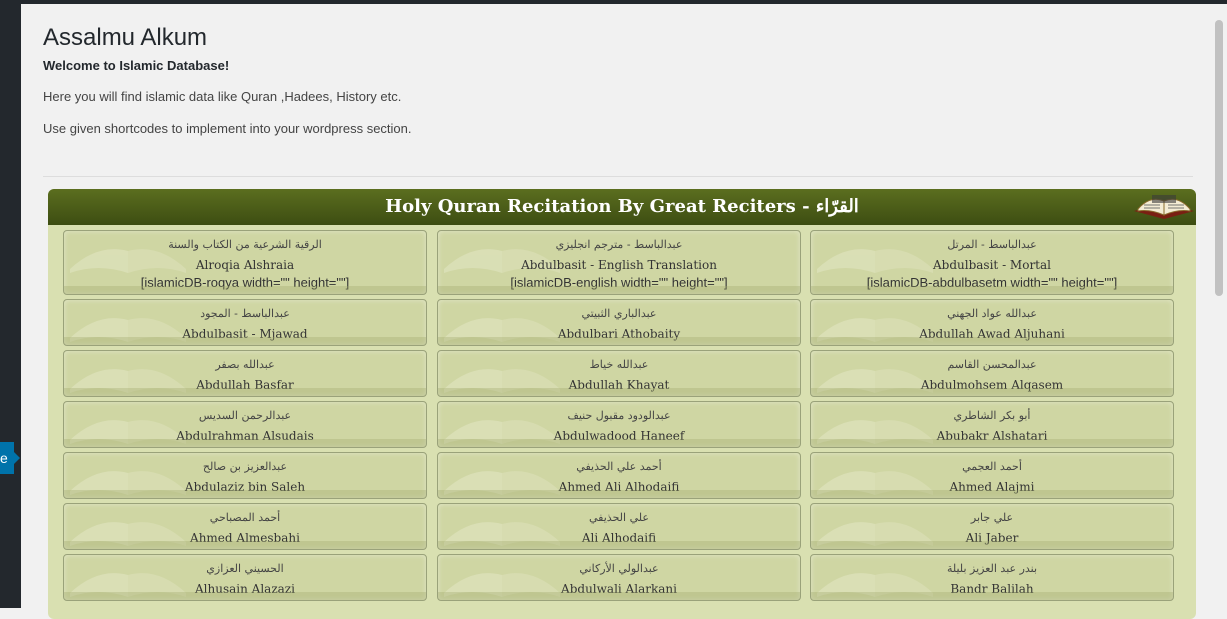 The image size is (1227, 619). I want to click on reciter-name-arabic: أحمد العجمي, so click(992, 466).